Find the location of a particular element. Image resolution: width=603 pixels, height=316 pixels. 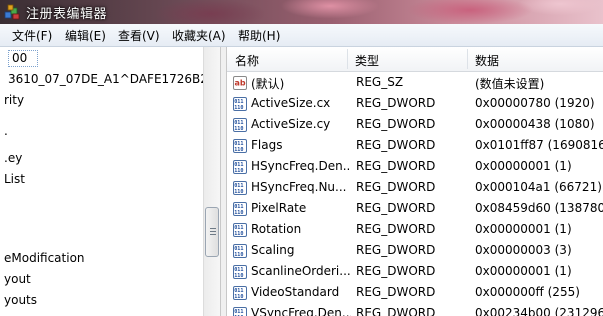

list-header: 名称 类型 数据 is located at coordinates (415, 59).